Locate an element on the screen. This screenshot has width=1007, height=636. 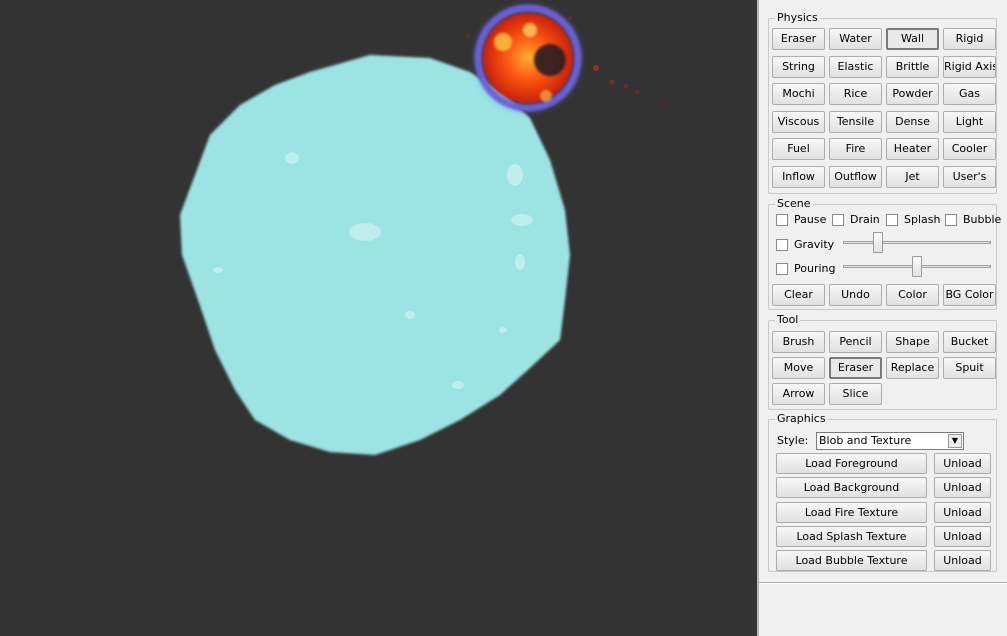
drain-label: Drain is located at coordinates (865, 219).